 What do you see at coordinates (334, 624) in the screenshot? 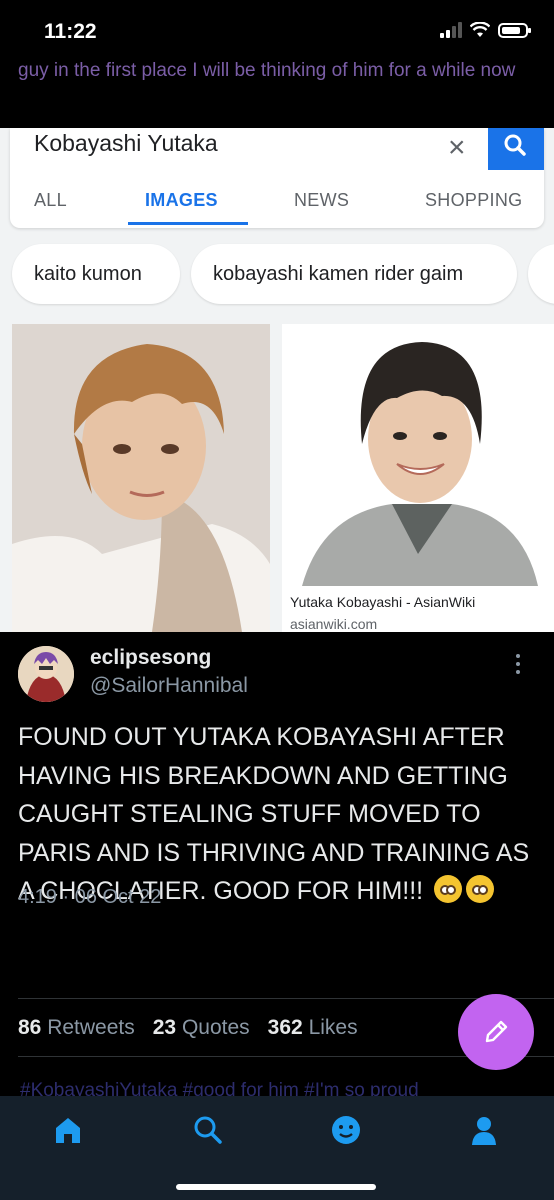
I see `image-result-source: asianwiki.com` at bounding box center [334, 624].